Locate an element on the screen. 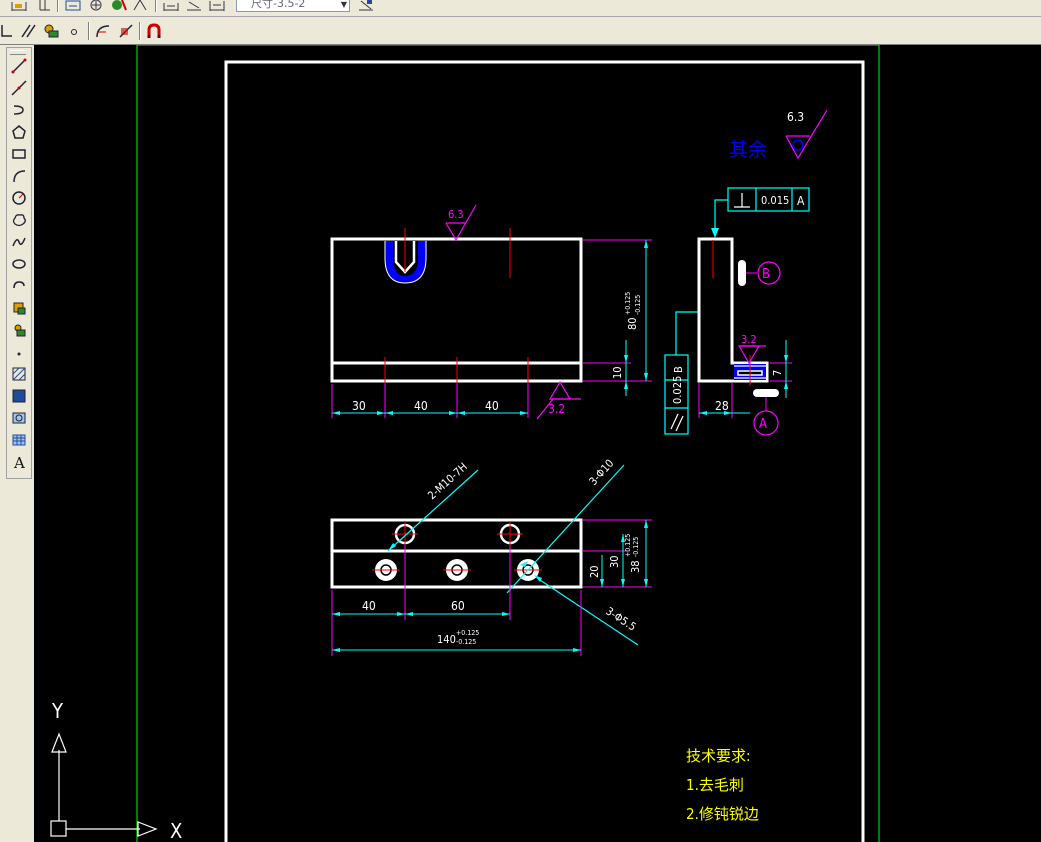  hole-callout-10: 3-Φ10 is located at coordinates (602, 472).